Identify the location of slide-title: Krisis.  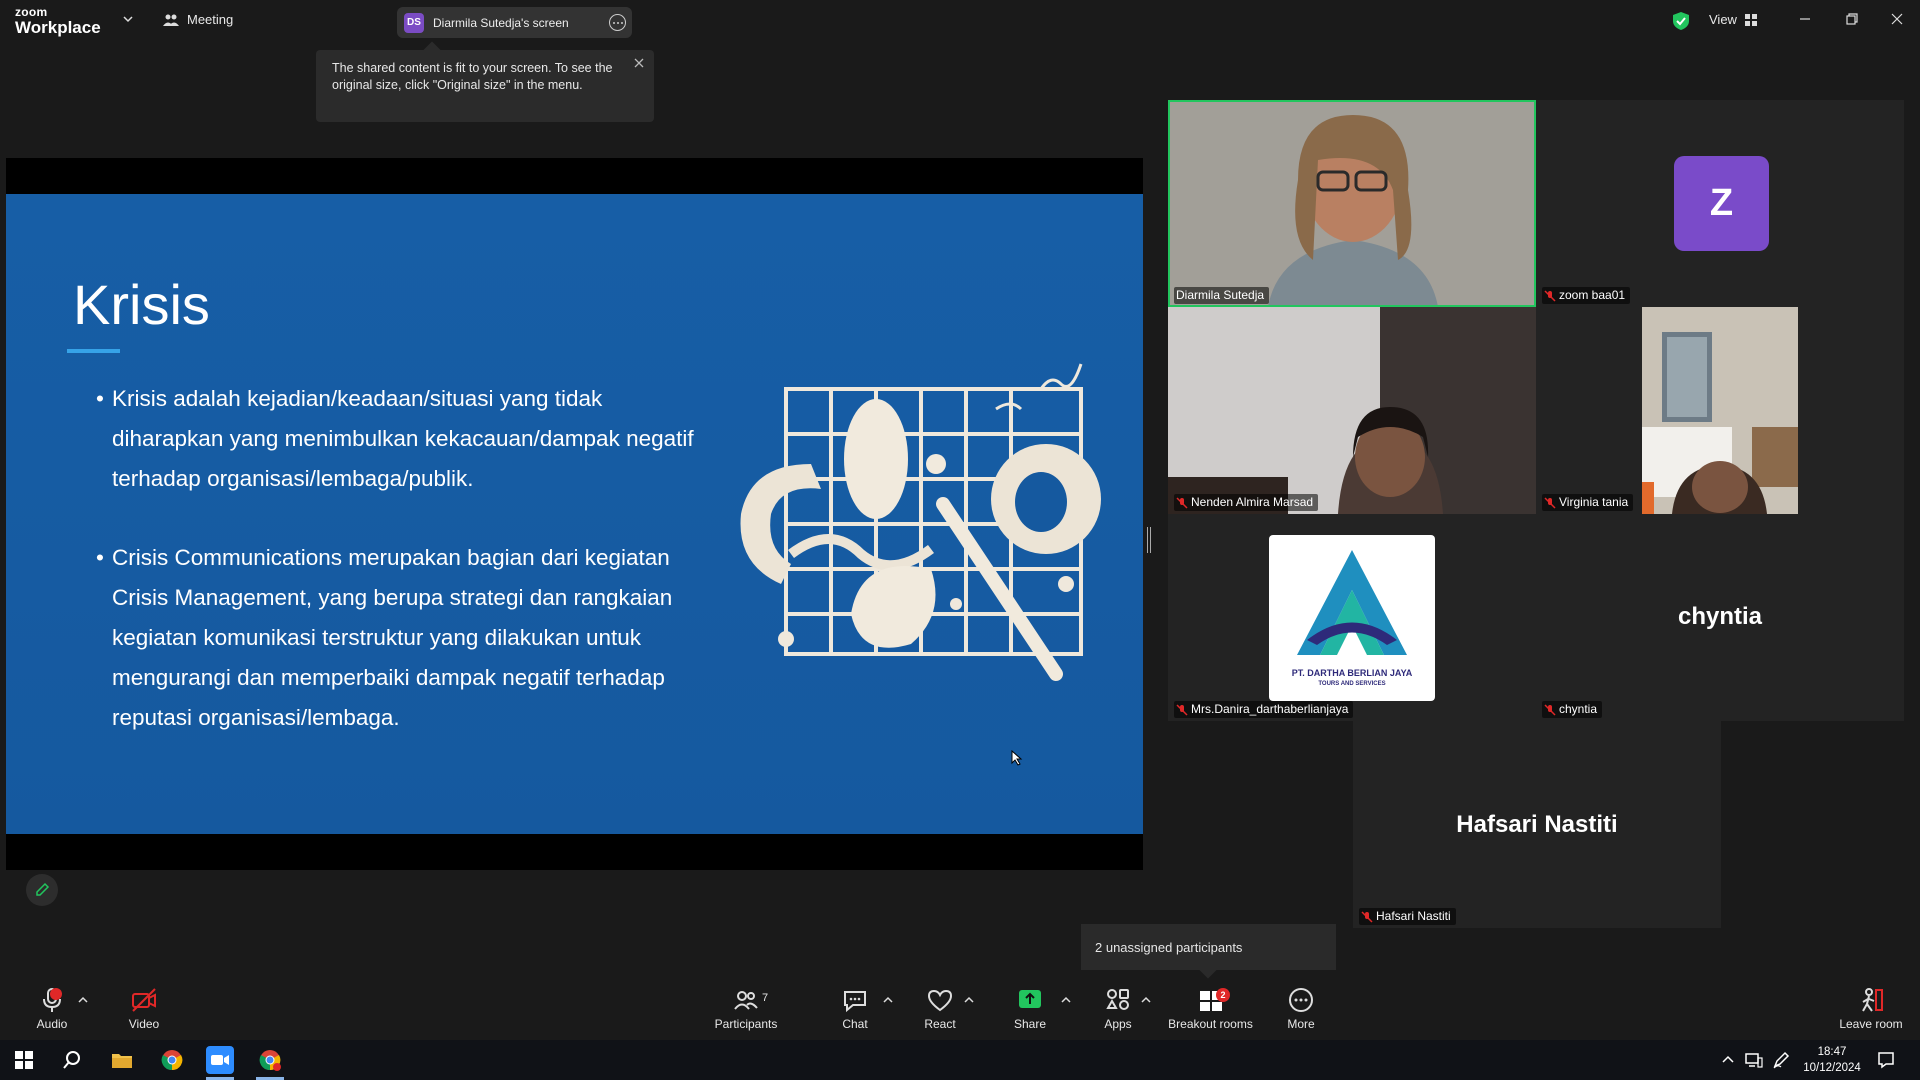
(141, 304).